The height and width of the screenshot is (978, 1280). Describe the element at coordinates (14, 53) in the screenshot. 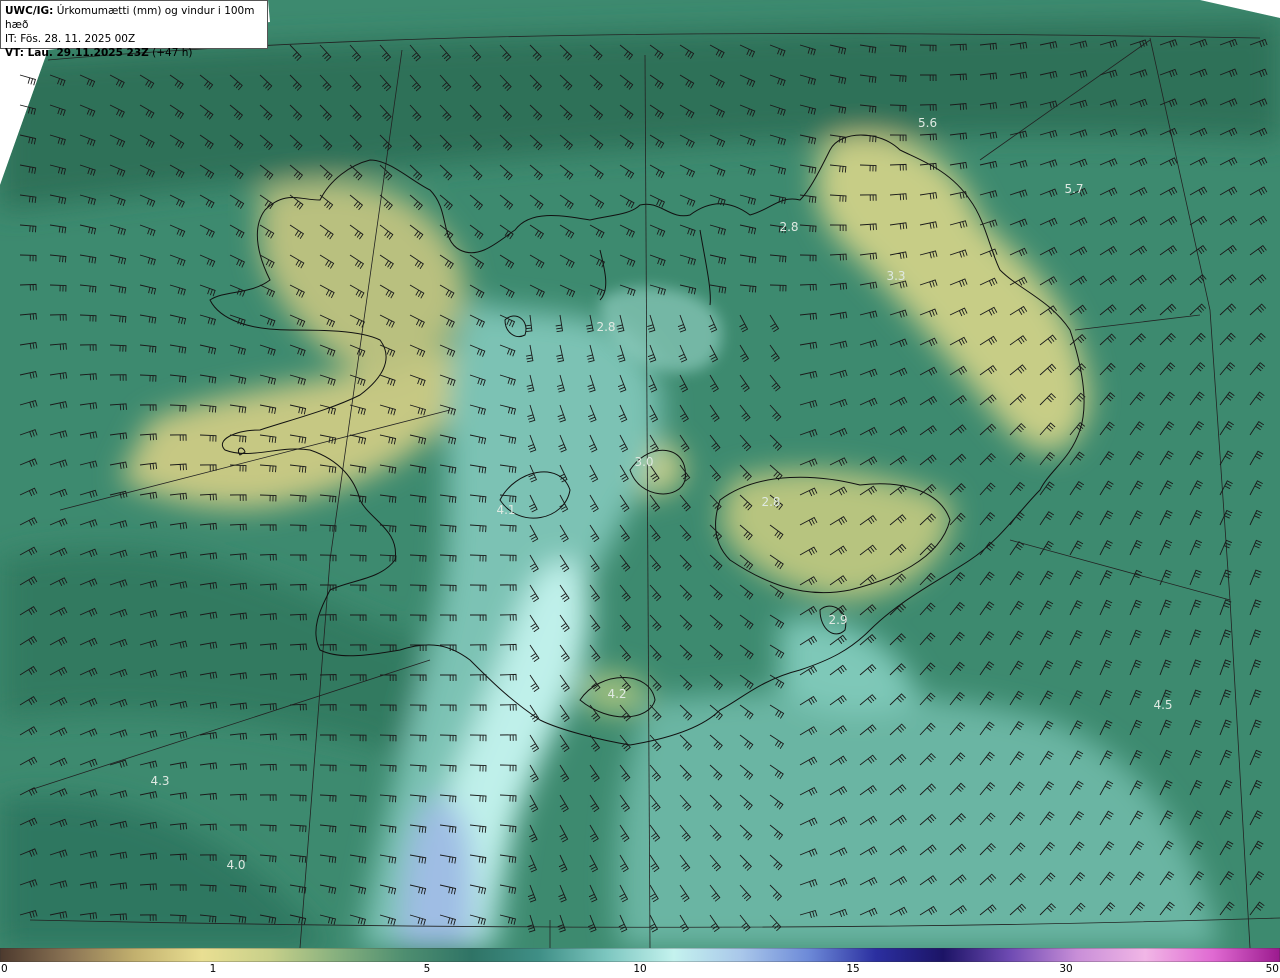

I see `valid-prefix: VT:` at that location.